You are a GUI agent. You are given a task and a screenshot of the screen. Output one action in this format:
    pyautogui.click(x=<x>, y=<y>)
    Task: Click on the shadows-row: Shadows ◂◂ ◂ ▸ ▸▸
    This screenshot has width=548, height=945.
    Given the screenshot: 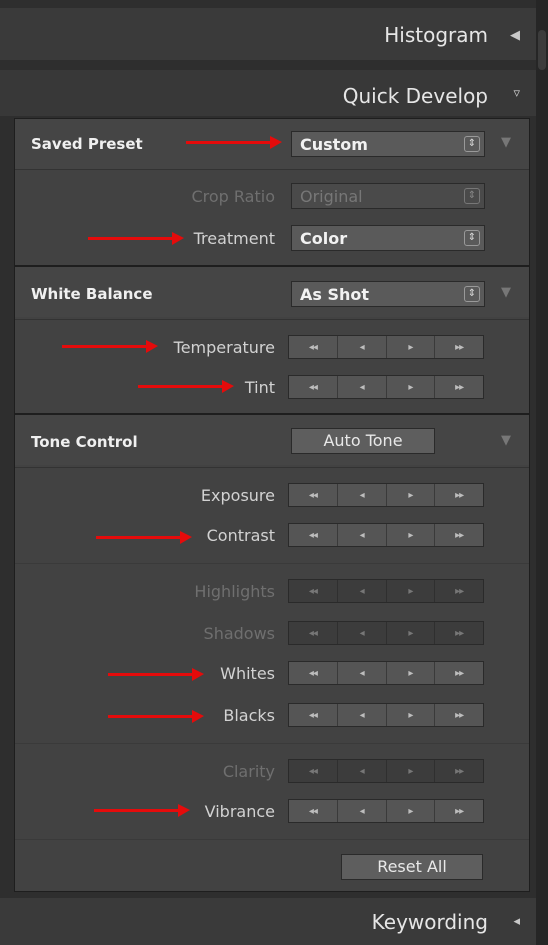 What is the action you would take?
    pyautogui.click(x=272, y=634)
    